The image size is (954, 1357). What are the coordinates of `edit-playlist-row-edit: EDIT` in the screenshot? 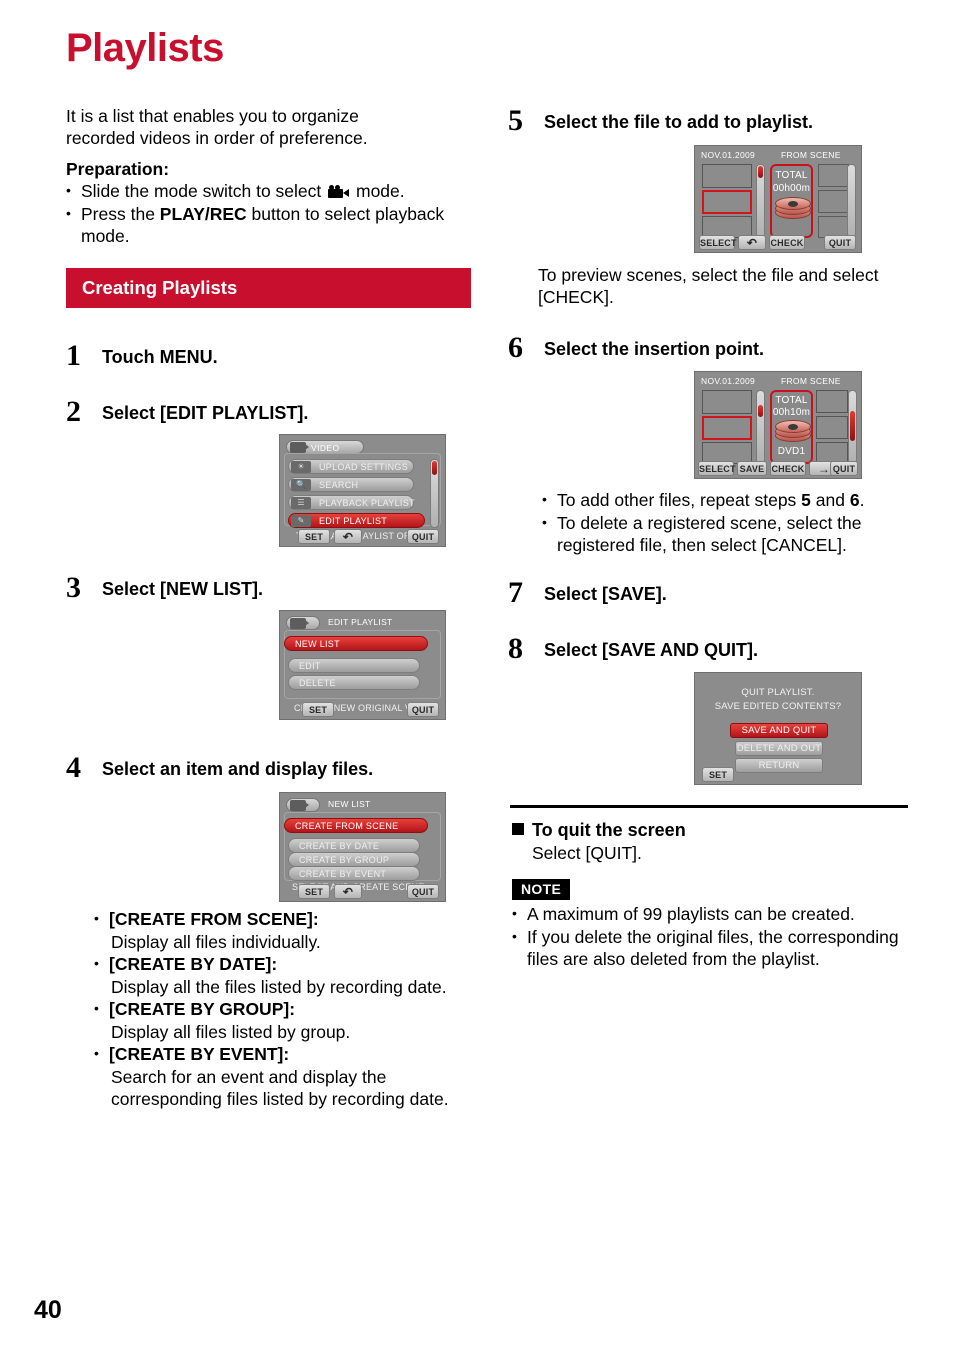 It's located at (354, 665).